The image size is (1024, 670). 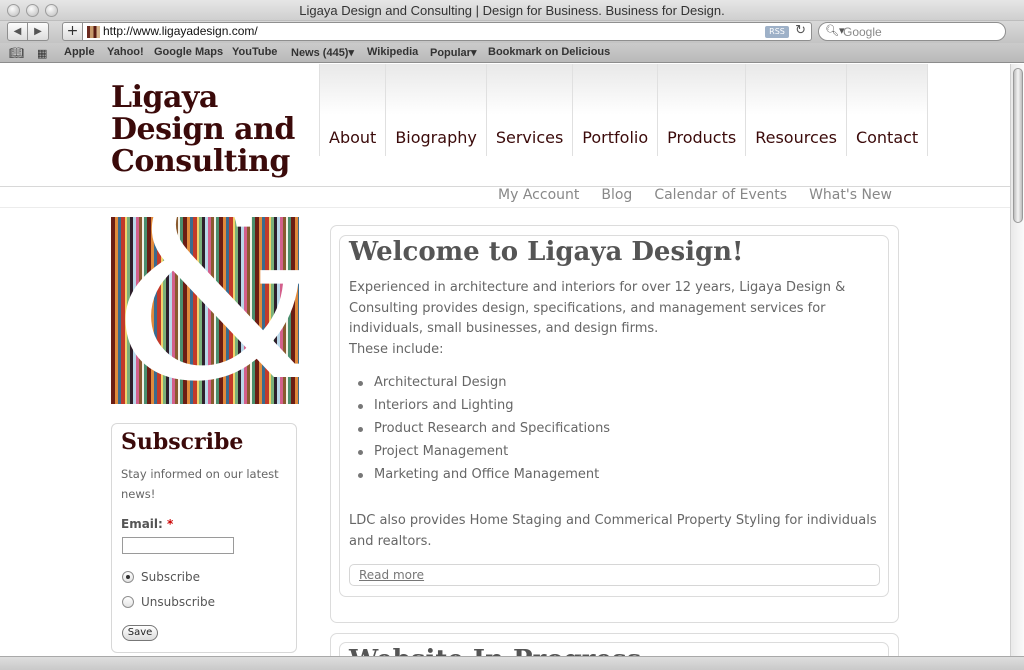 What do you see at coordinates (538, 195) in the screenshot?
I see `subnav-my-account: My Account` at bounding box center [538, 195].